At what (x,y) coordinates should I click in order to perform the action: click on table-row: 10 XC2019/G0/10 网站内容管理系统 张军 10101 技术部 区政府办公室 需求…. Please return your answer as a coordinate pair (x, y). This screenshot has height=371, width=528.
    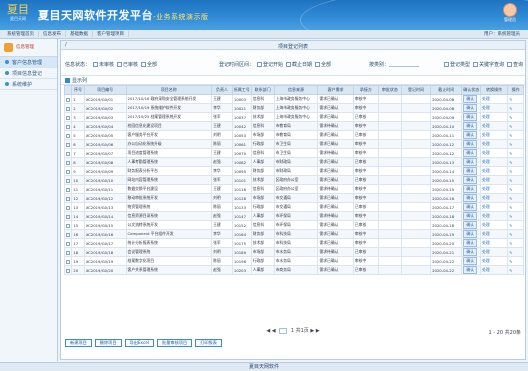
    Looking at the image, I should click on (293, 180).